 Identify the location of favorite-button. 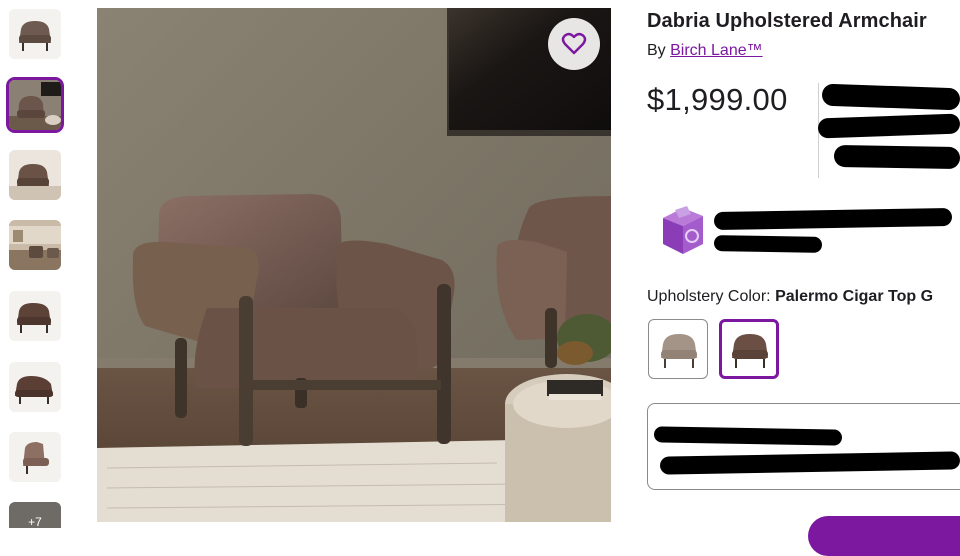
(574, 44).